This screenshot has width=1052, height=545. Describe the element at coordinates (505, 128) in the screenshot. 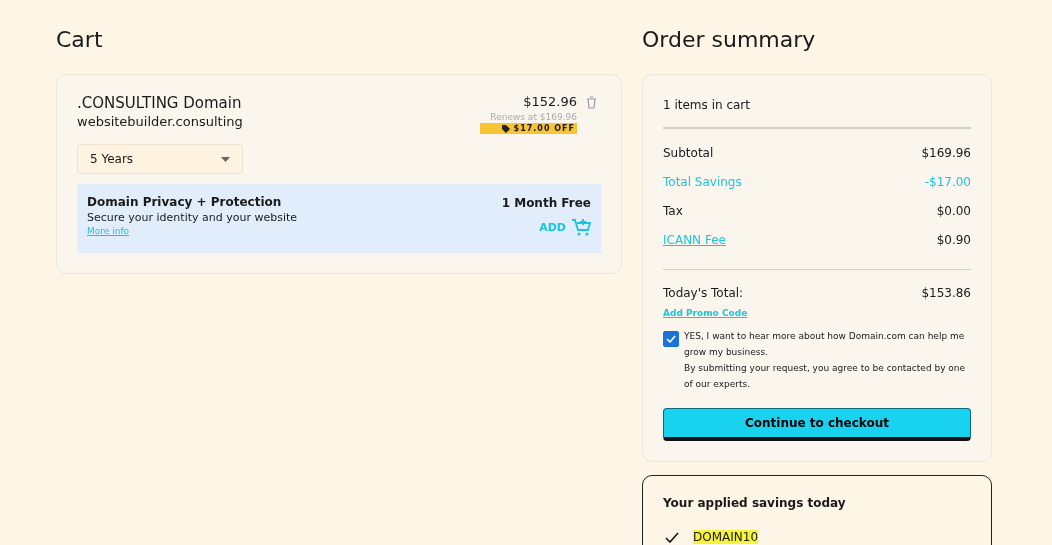

I see `tag-icon` at that location.